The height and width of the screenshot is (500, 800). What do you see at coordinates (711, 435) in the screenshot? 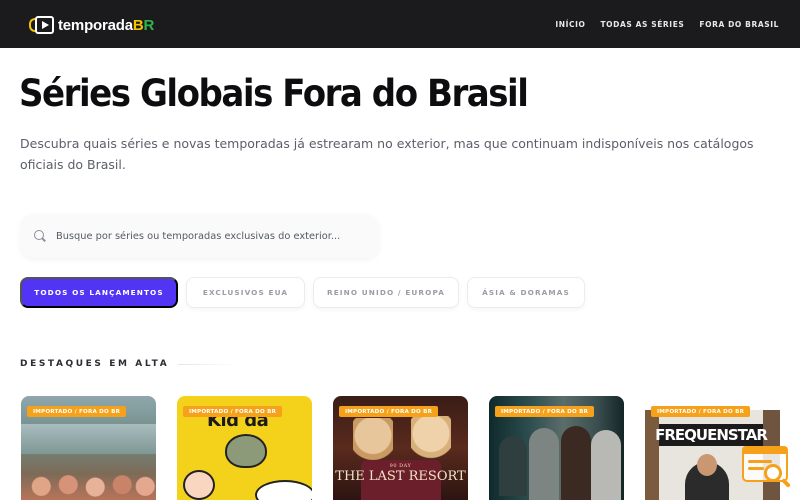
I see `poster-title: FREQUENSTAR` at bounding box center [711, 435].